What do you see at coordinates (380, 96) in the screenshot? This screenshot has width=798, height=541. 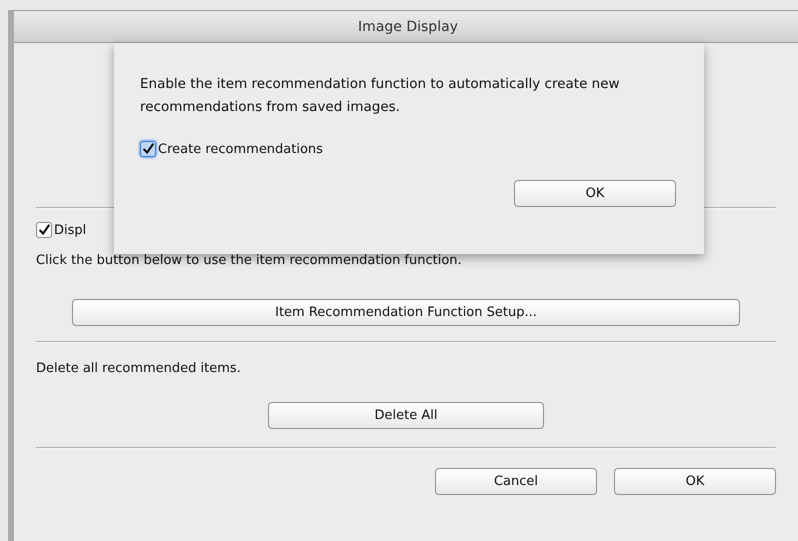 I see `sheet-message: Enable the item recommendation function to automatically create new recommendations from saved images.` at bounding box center [380, 96].